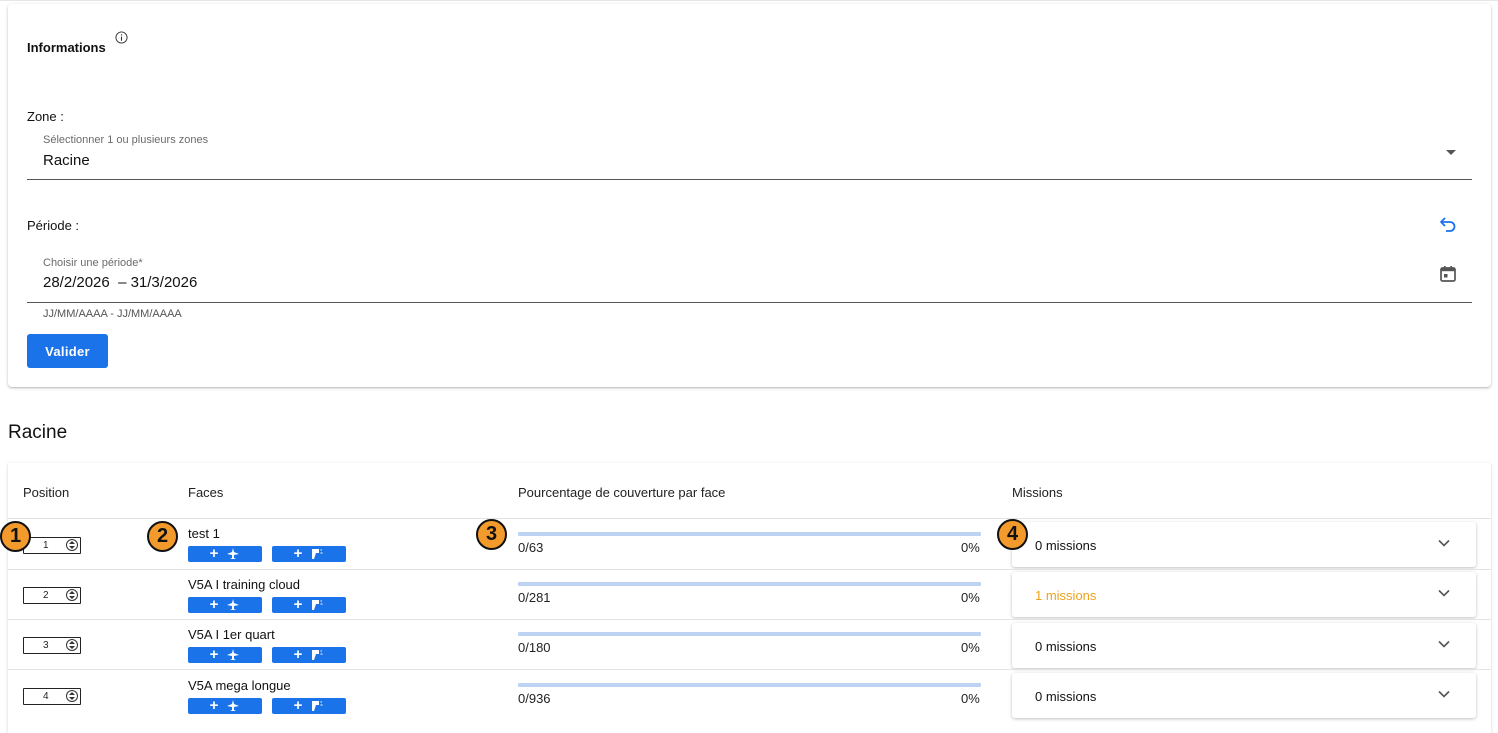 The image size is (1498, 733). What do you see at coordinates (749, 0) in the screenshot?
I see `top-divider` at bounding box center [749, 0].